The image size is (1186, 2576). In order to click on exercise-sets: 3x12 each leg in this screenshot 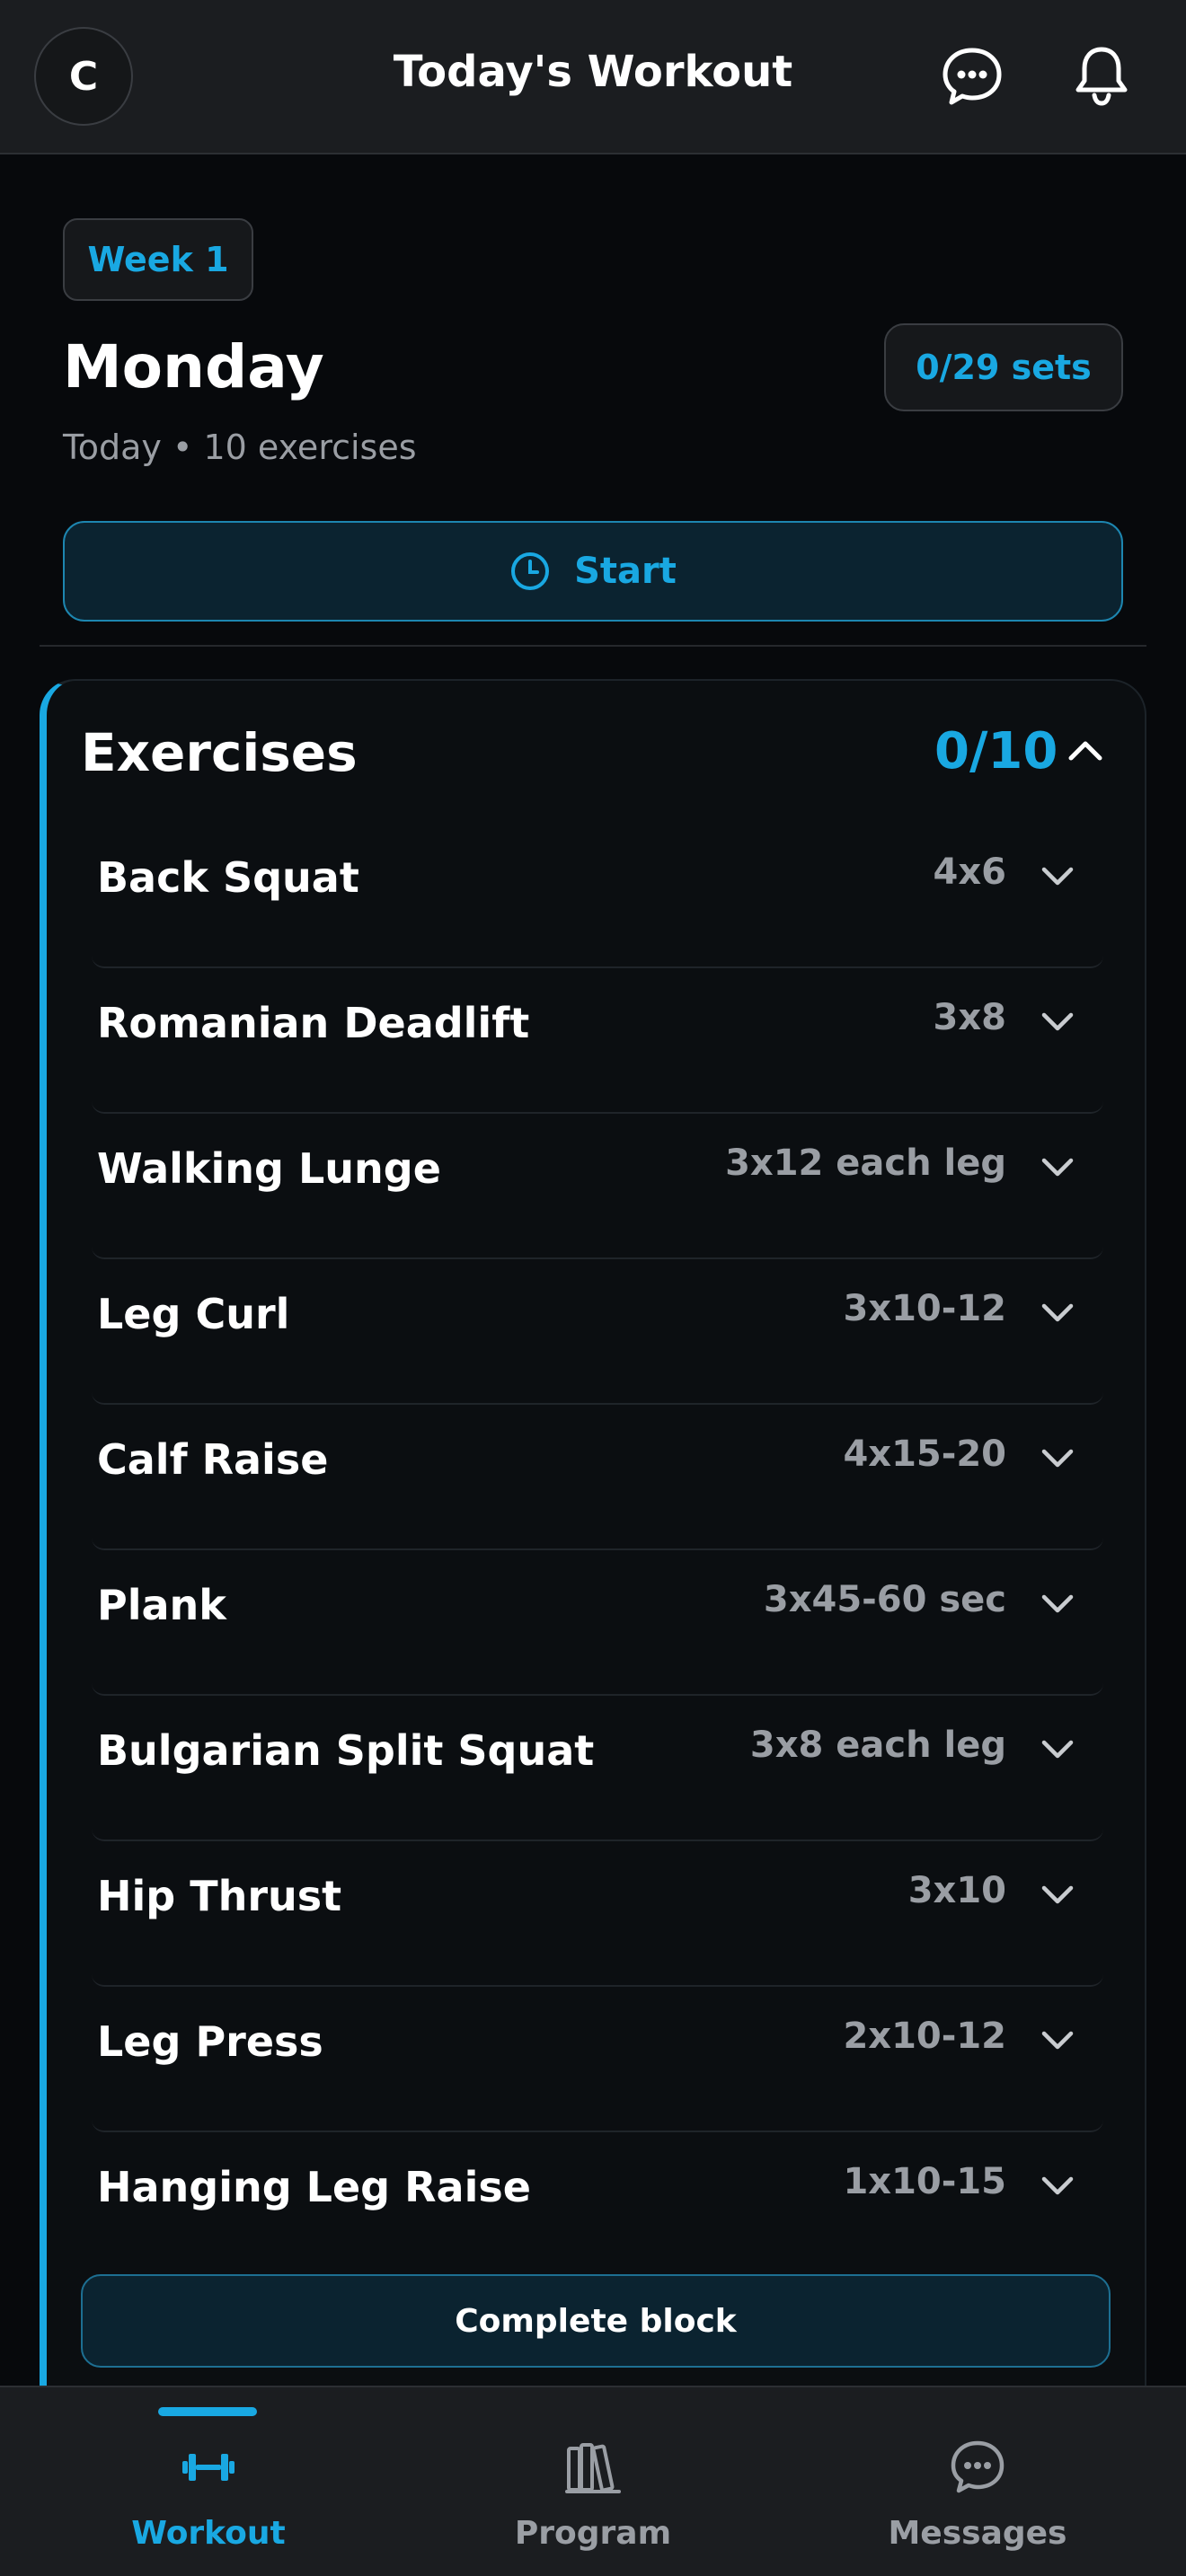, I will do `click(865, 1163)`.